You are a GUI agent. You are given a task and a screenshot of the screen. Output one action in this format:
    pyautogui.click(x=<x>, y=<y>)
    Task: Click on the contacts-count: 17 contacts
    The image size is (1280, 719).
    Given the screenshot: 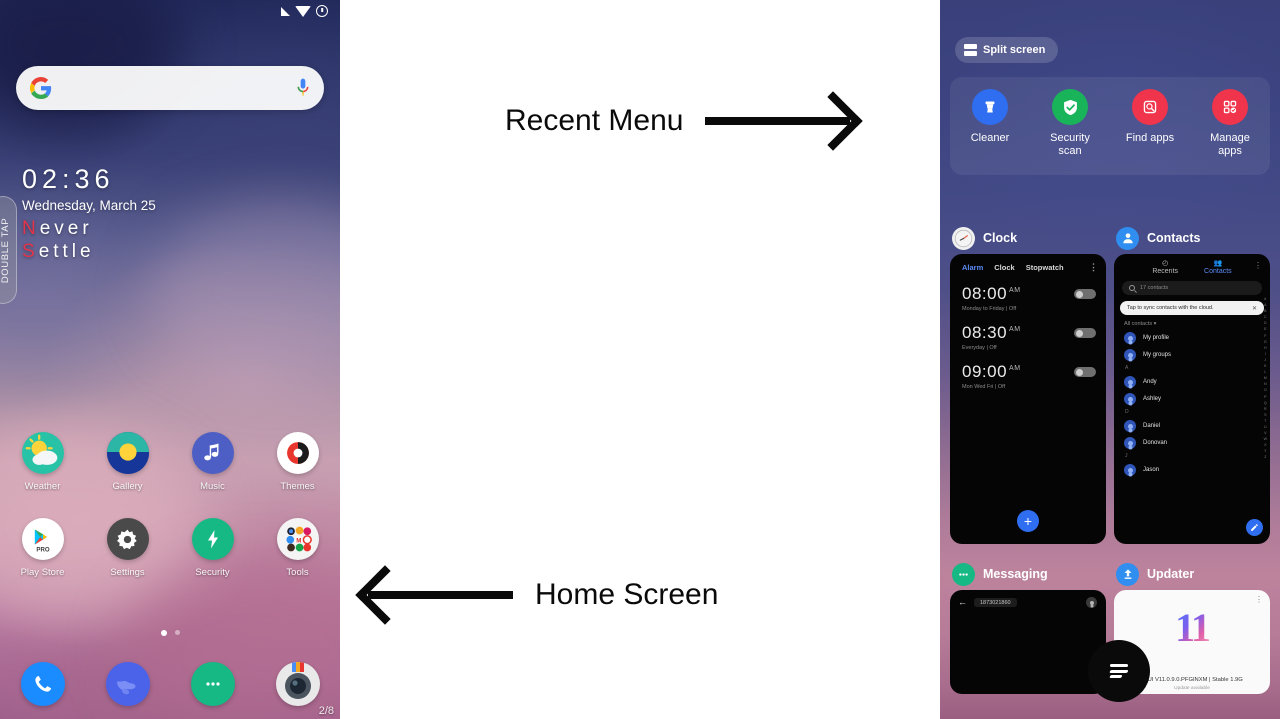 What is the action you would take?
    pyautogui.click(x=1154, y=288)
    